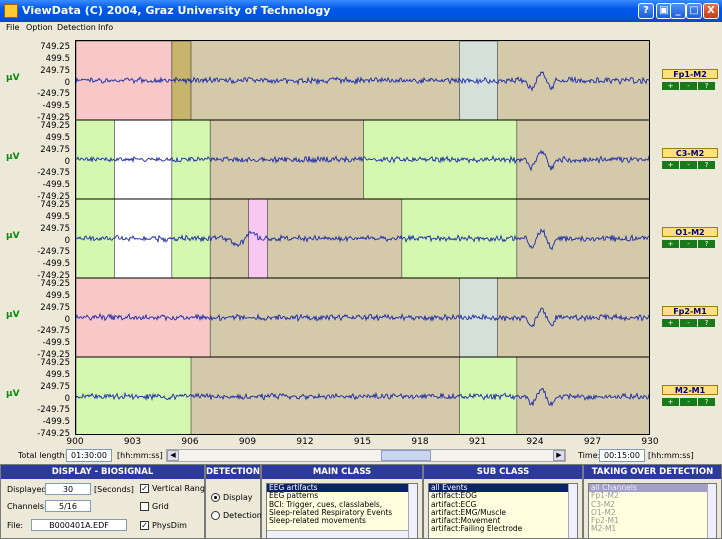  What do you see at coordinates (89, 455) in the screenshot?
I see `total-length-field: 01:30:00` at bounding box center [89, 455].